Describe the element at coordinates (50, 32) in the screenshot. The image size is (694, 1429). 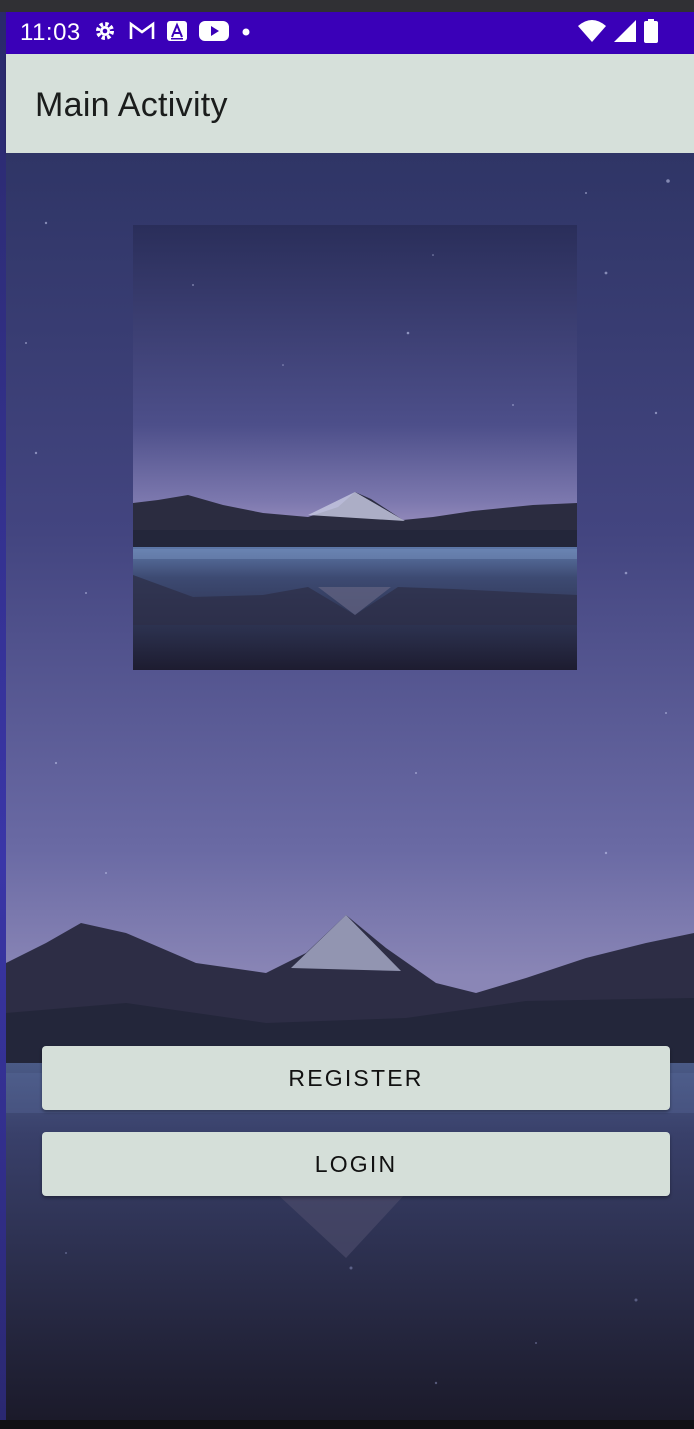
I see `status-time: 11:03` at that location.